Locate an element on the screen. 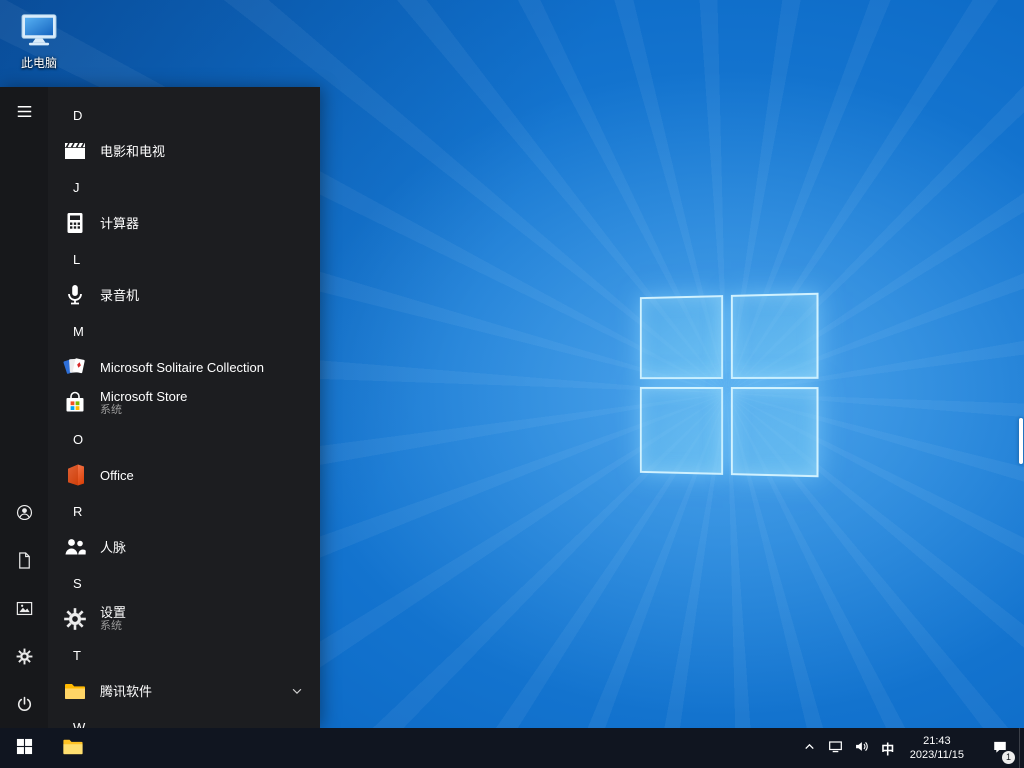 The width and height of the screenshot is (1024, 768). movies-tv-icon is located at coordinates (75, 151).